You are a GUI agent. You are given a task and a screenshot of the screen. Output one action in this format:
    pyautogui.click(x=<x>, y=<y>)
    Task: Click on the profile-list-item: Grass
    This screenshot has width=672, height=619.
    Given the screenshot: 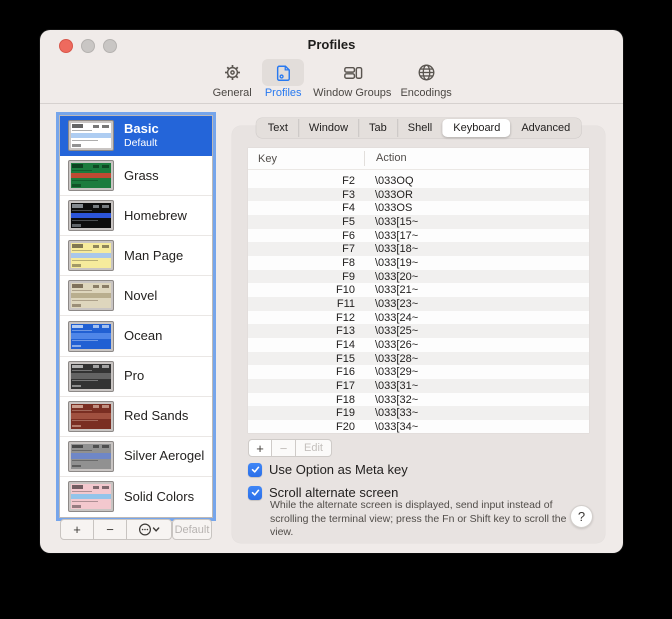 What is the action you would take?
    pyautogui.click(x=136, y=176)
    